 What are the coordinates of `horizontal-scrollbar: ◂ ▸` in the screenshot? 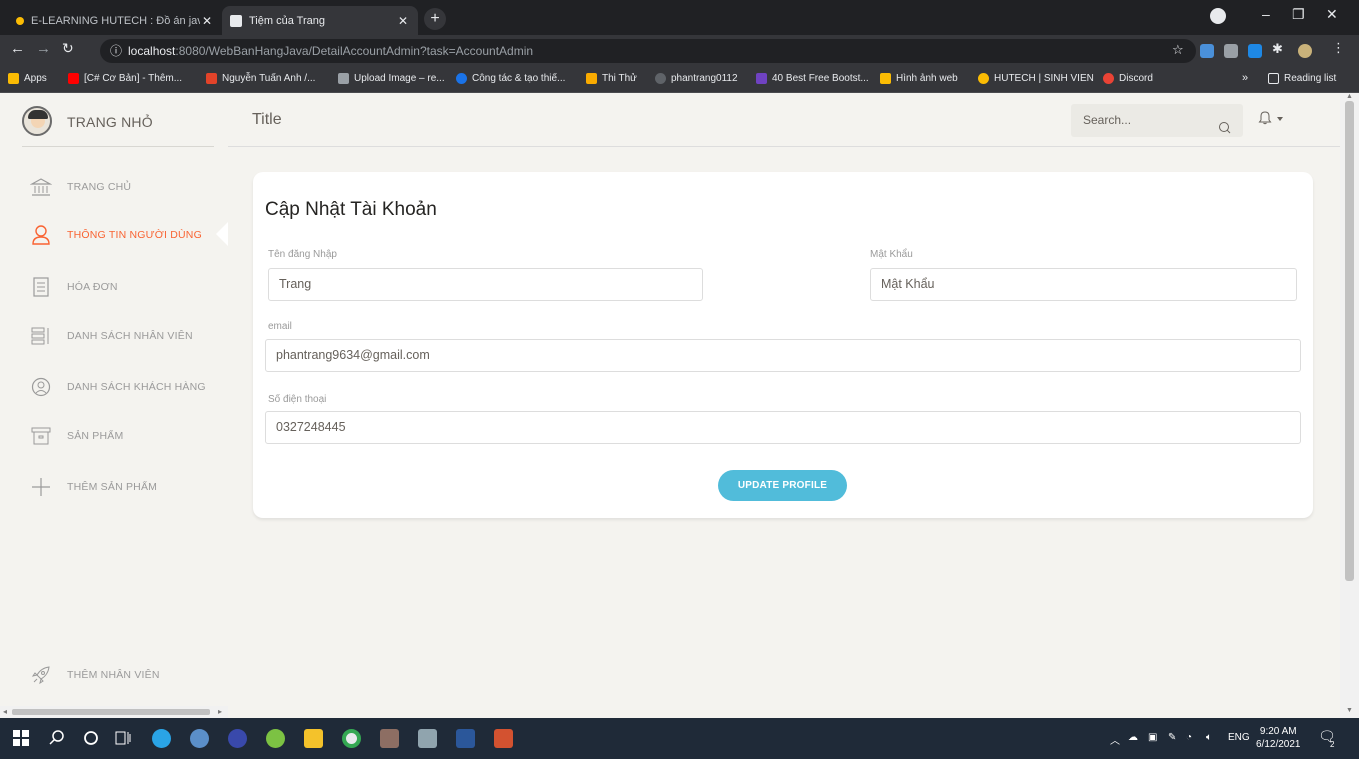 It's located at (114, 712).